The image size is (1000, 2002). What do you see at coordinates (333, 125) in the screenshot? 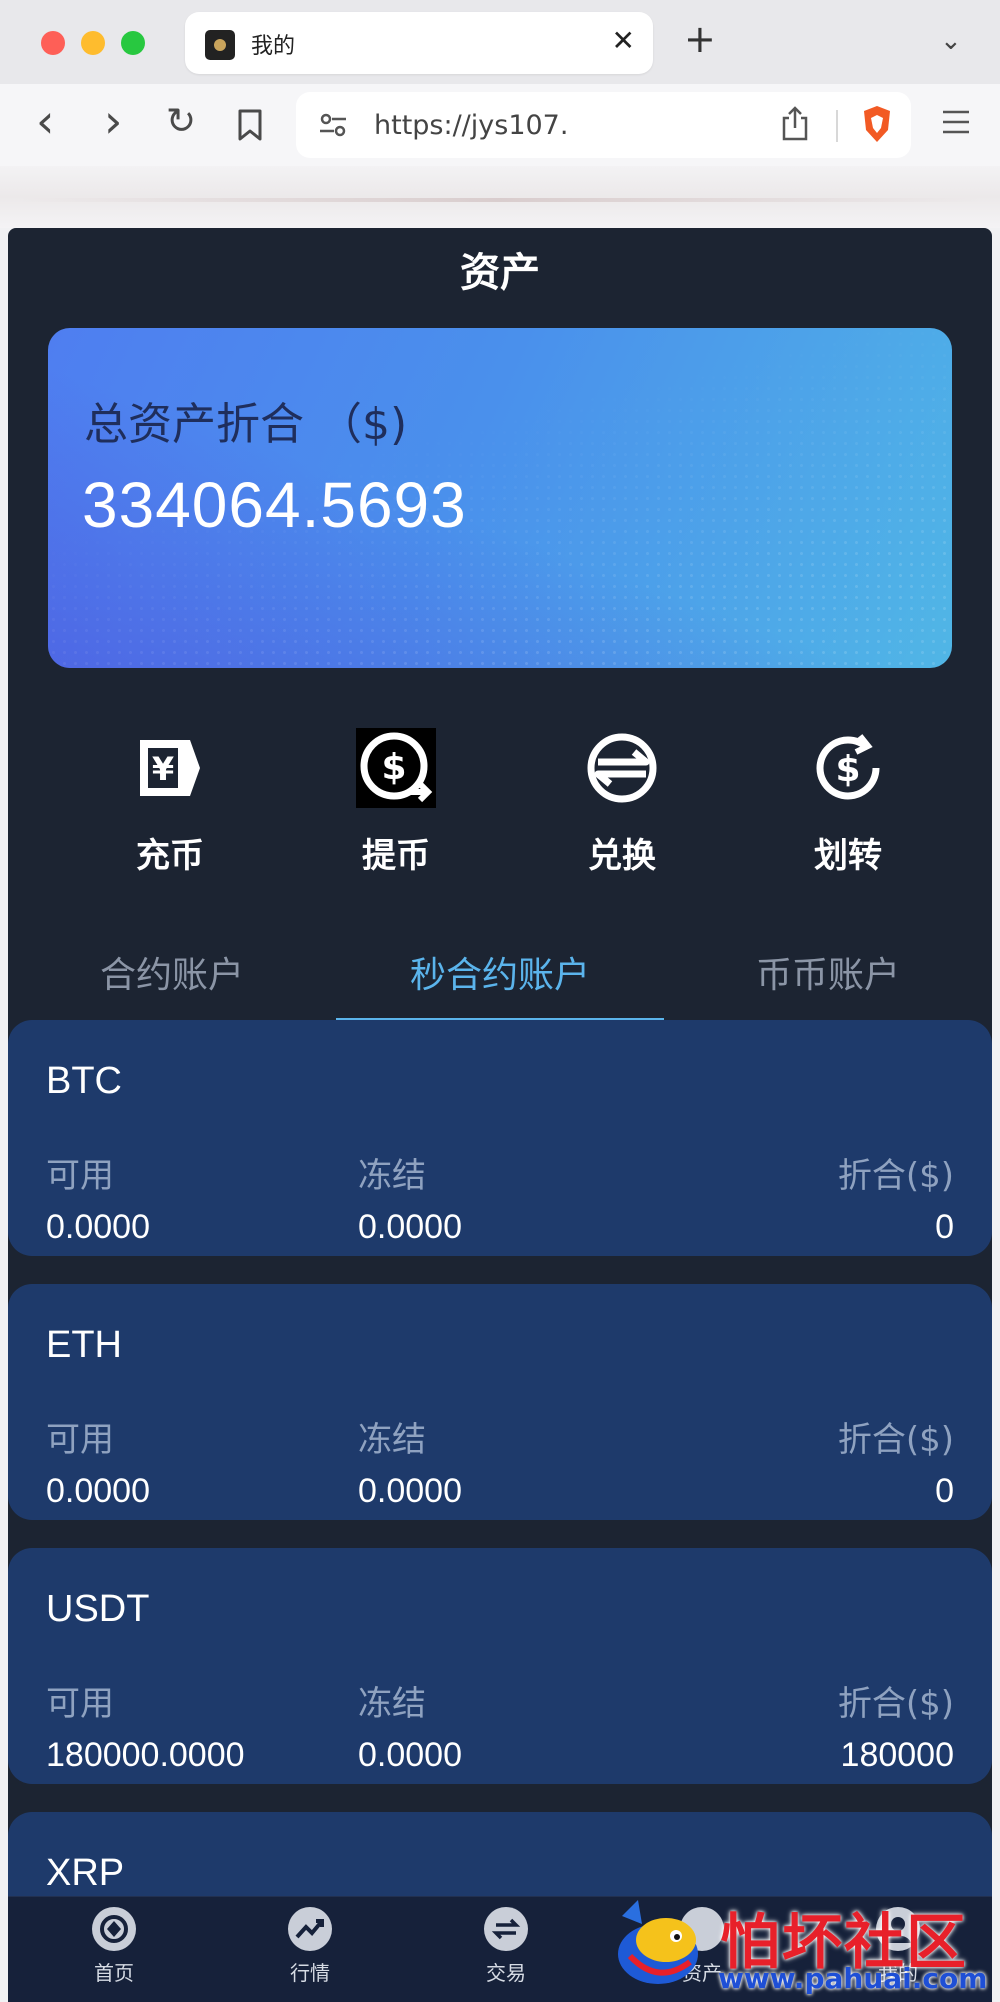
I see `site-settings-icon` at bounding box center [333, 125].